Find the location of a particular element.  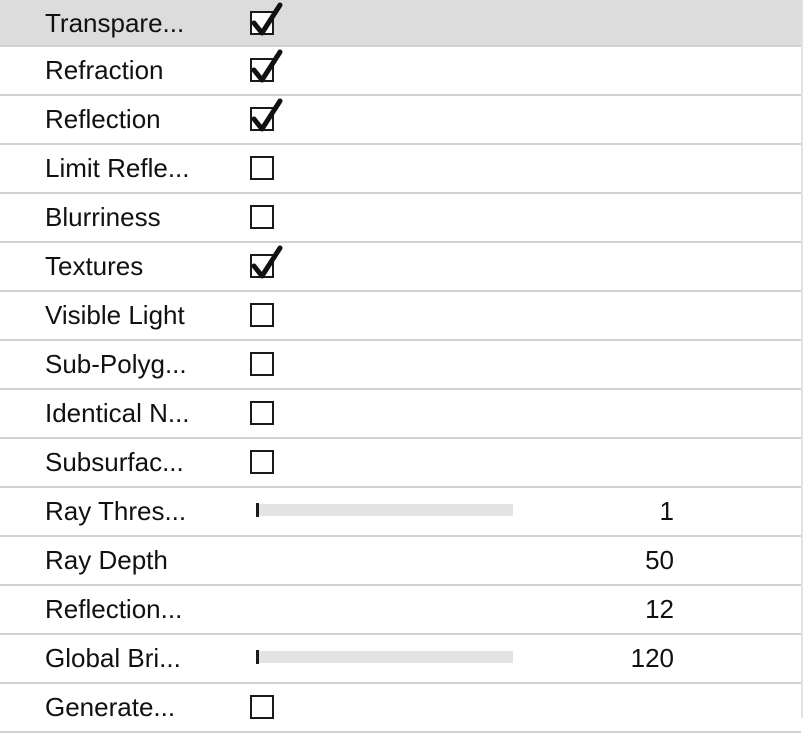

identical-noise-checkbox is located at coordinates (262, 413).